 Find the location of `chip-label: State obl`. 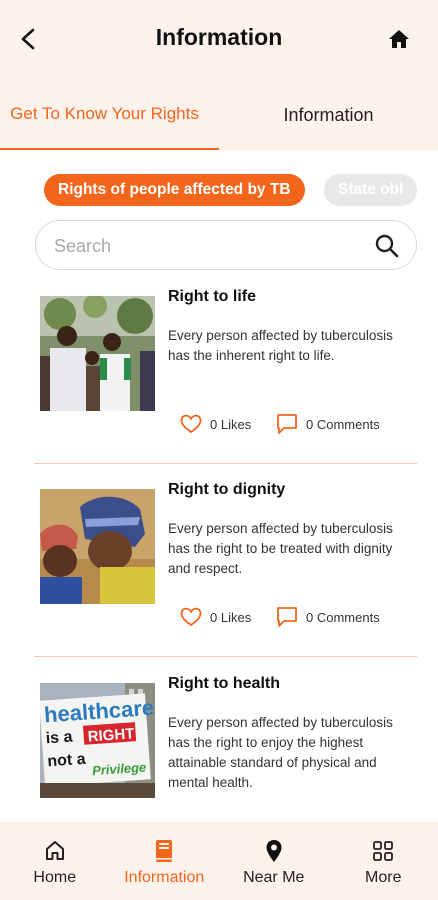

chip-label: State obl is located at coordinates (371, 189).